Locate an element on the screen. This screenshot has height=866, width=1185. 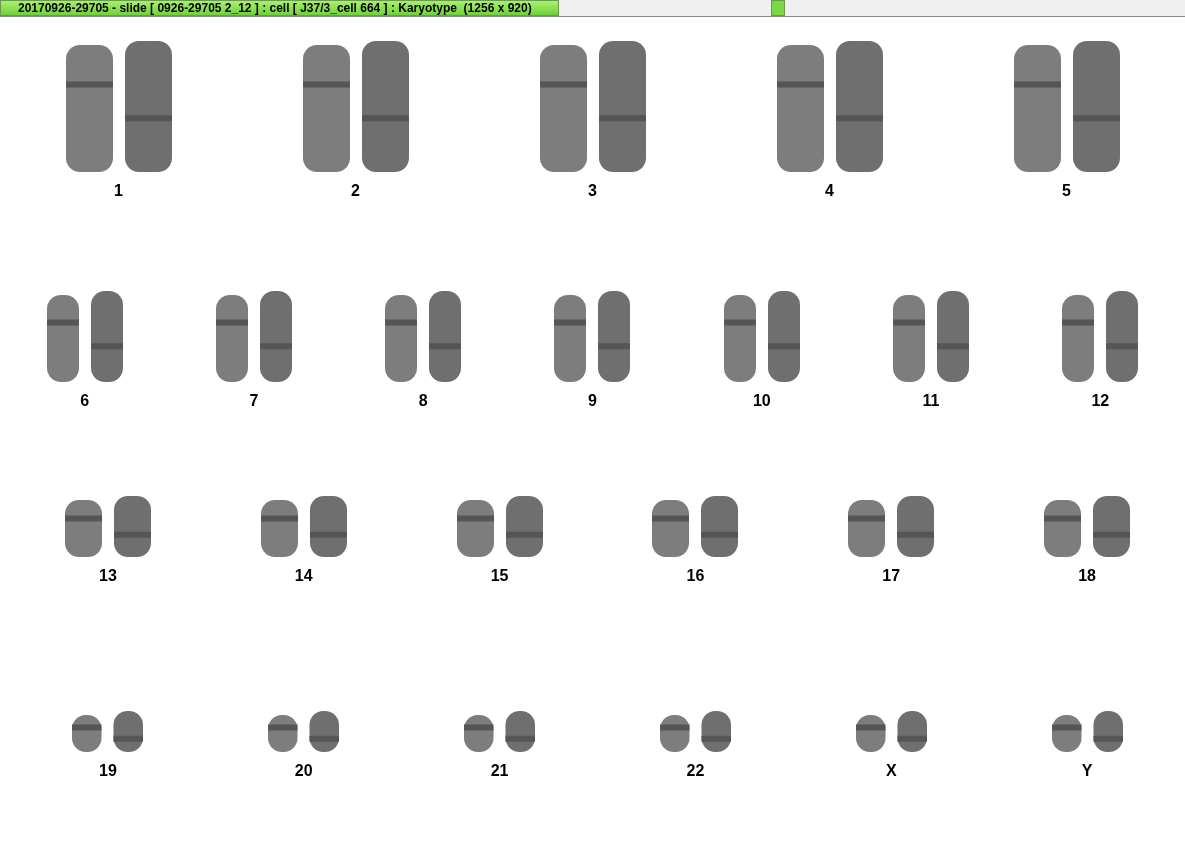
chromosome-label: 5 is located at coordinates (1066, 191).